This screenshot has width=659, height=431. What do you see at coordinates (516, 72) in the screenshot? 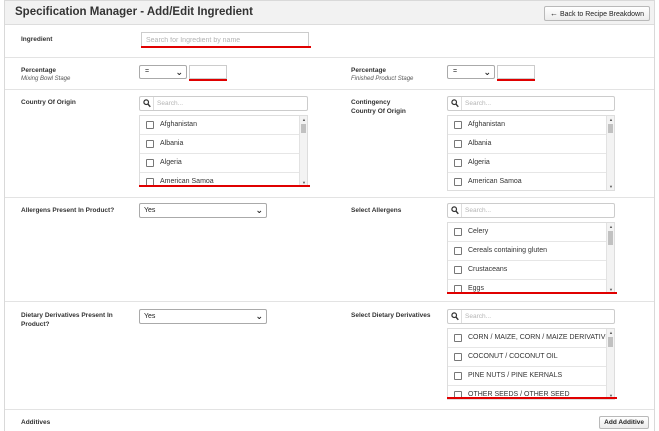
I see `percentage-finished-input` at bounding box center [516, 72].